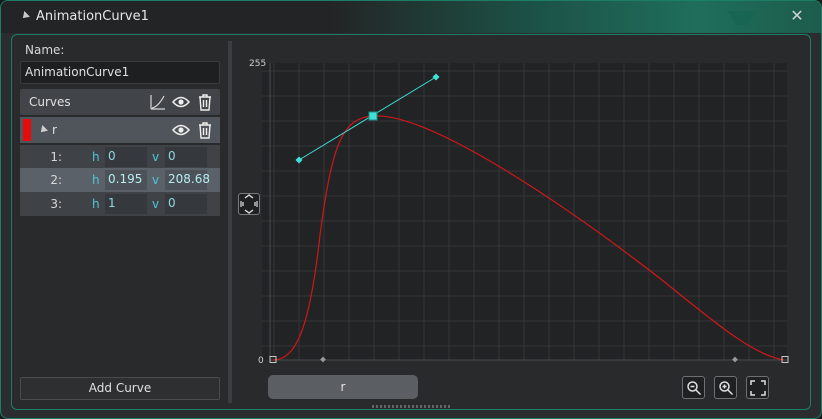 The image size is (822, 419). What do you see at coordinates (742, 18) in the screenshot?
I see `title-notch` at bounding box center [742, 18].